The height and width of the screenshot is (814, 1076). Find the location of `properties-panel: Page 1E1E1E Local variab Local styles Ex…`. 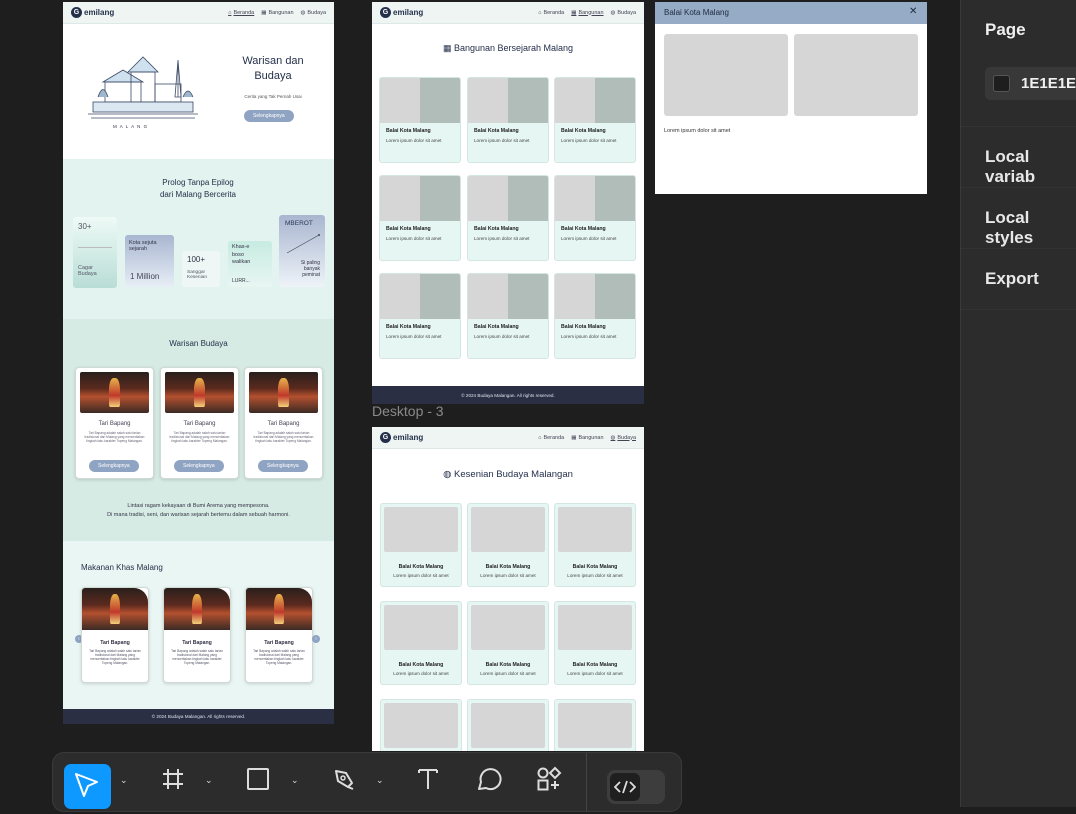

properties-panel: Page 1E1E1E Local variab Local styles Ex… is located at coordinates (1018, 403).